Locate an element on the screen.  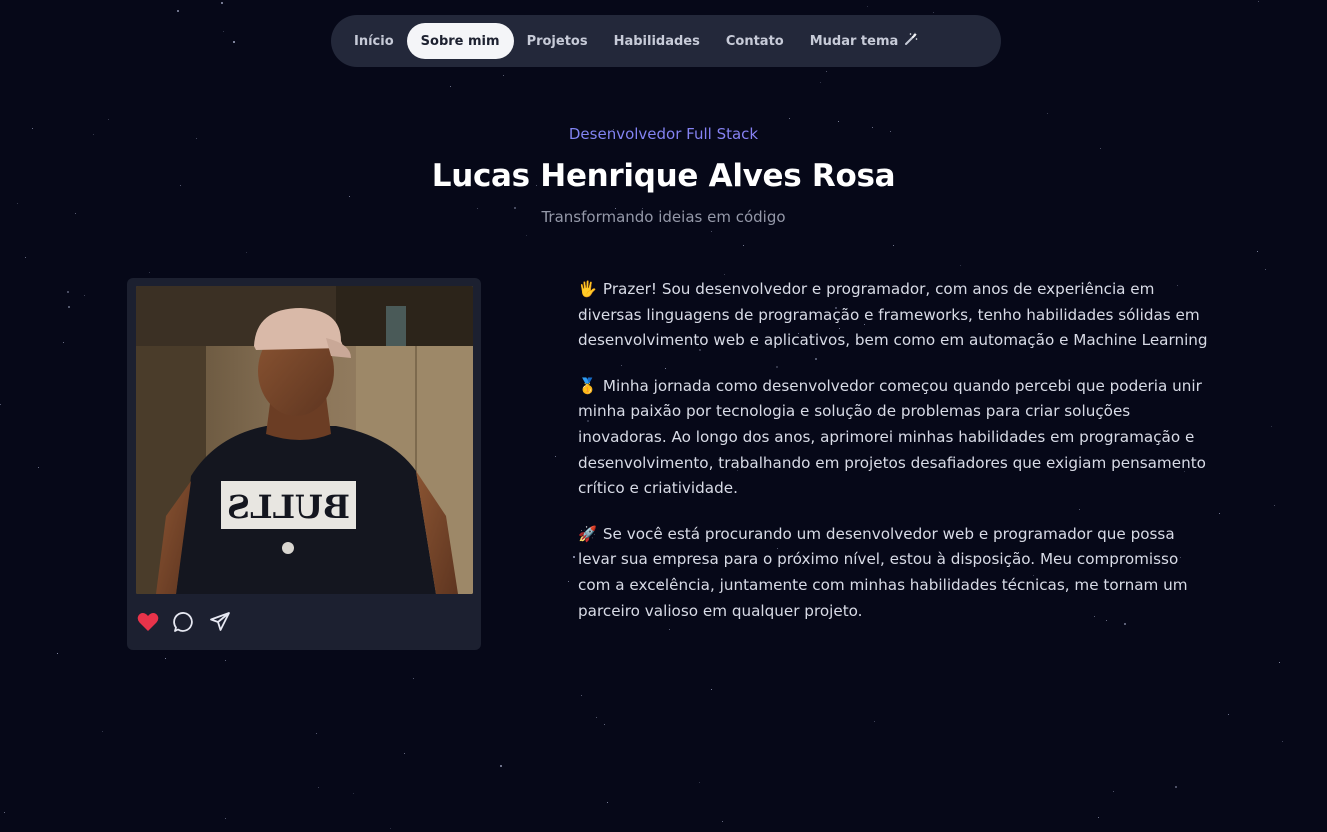
nav-item-inicio: Início is located at coordinates (374, 41).